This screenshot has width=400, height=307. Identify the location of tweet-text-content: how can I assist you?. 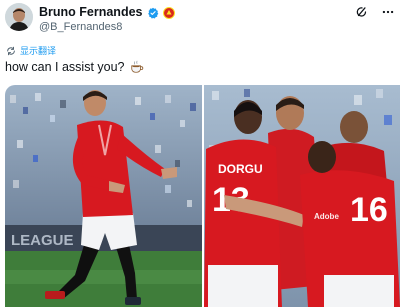
(65, 67).